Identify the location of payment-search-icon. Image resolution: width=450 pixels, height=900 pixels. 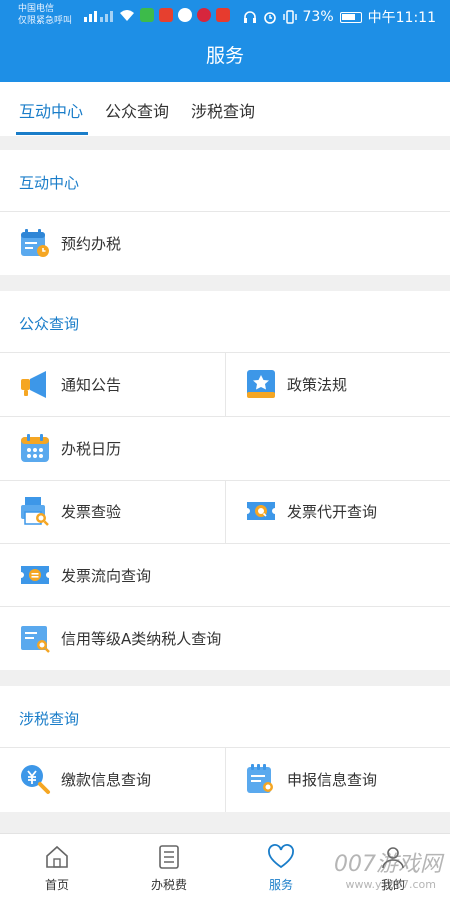
(35, 779).